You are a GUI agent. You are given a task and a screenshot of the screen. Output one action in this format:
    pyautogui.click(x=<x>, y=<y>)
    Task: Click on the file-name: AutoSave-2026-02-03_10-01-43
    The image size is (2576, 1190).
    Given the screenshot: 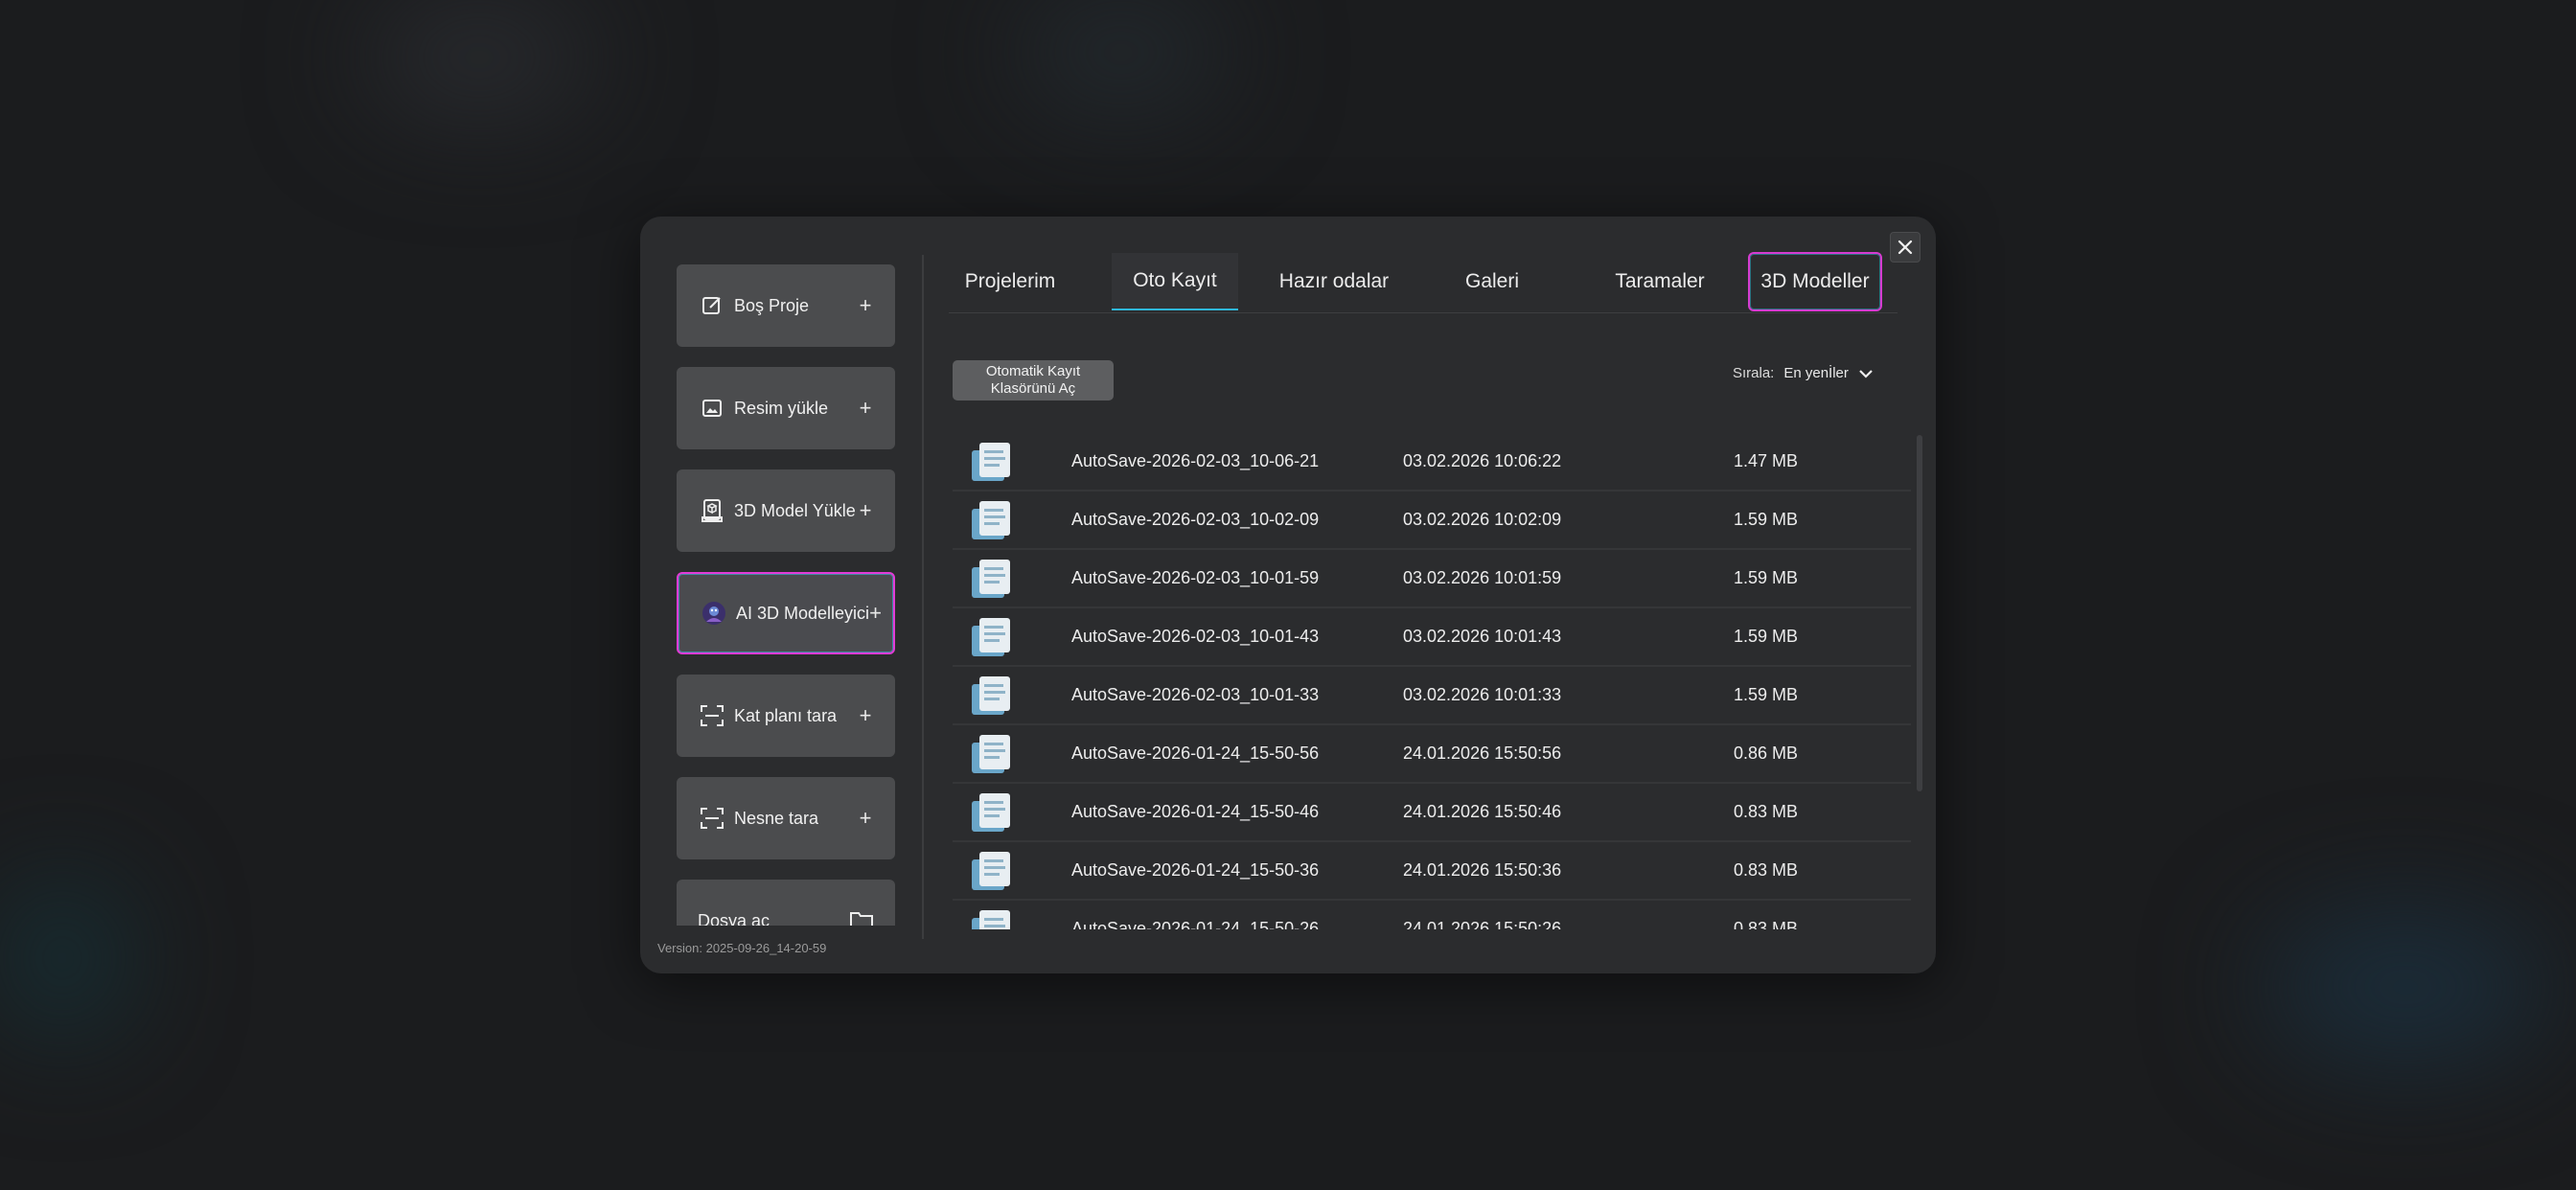 What is the action you would take?
    pyautogui.click(x=1195, y=637)
    